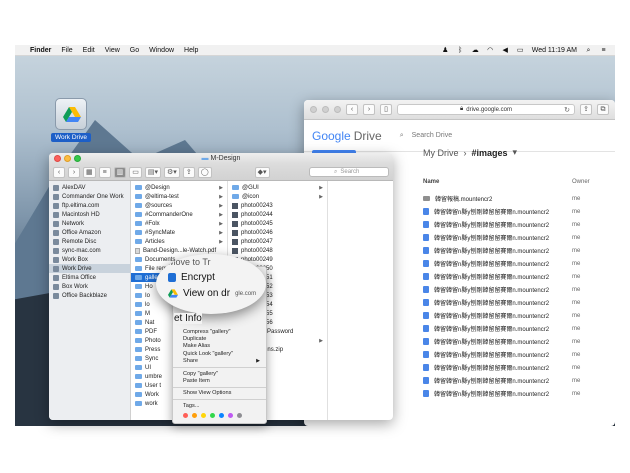 The image size is (630, 473). What do you see at coordinates (219, 373) in the screenshot?
I see `menu-copy: Copy "gallery"` at bounding box center [219, 373].